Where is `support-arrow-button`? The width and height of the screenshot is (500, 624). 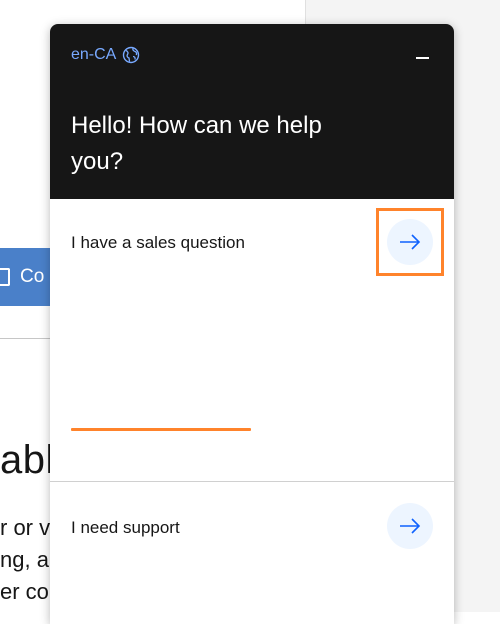
support-arrow-button is located at coordinates (410, 526).